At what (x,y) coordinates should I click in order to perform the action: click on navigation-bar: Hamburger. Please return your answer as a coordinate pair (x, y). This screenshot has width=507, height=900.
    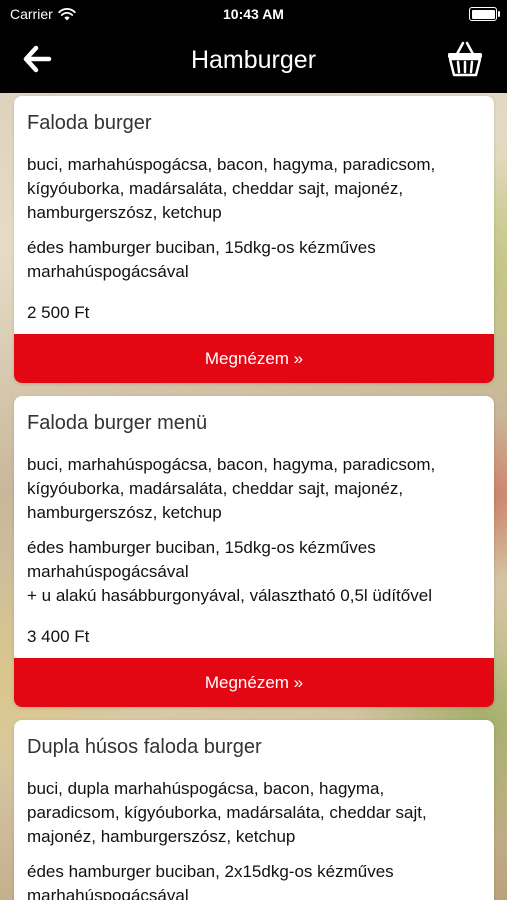
    Looking at the image, I should click on (253, 60).